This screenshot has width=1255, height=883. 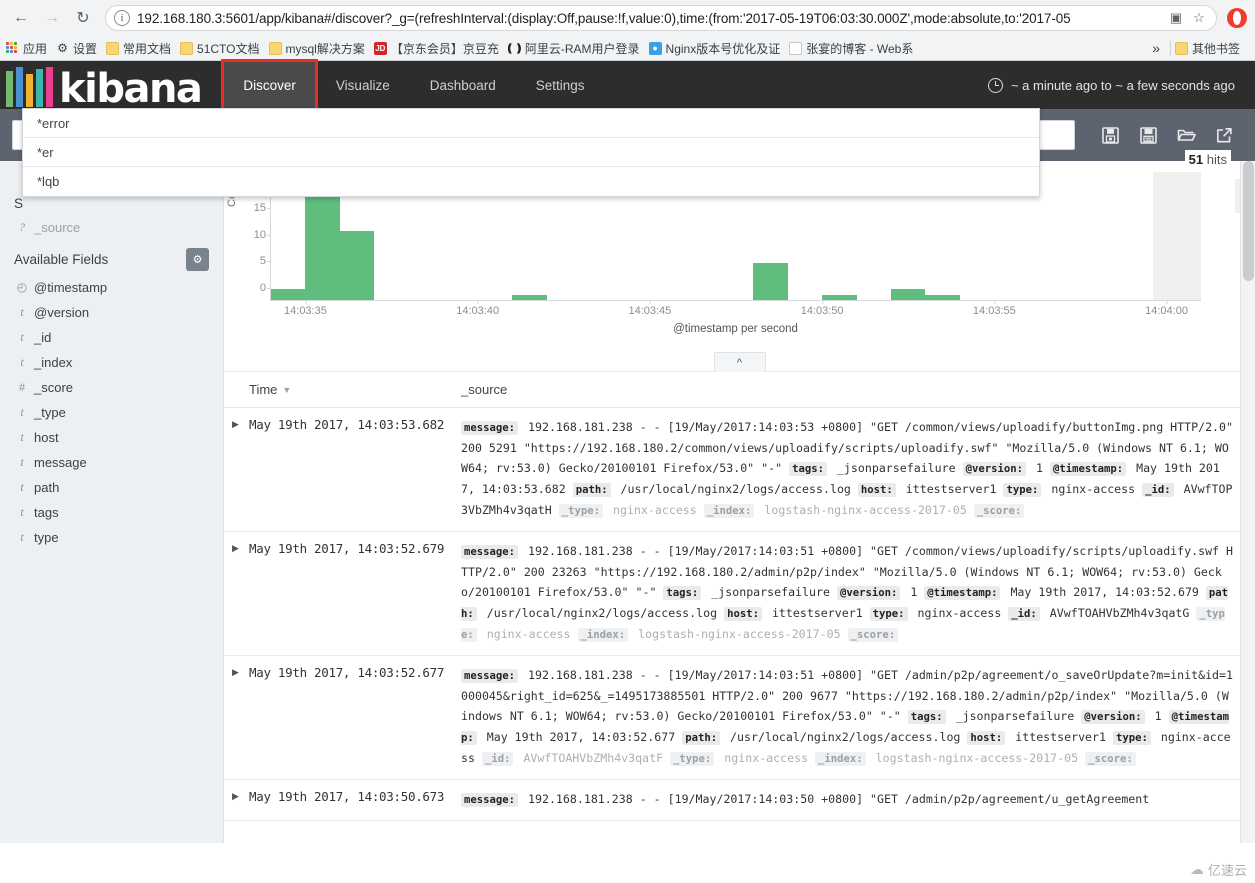 I want to click on time-picker: ~ a minute ago to ~ a few seconds ago, so click(x=1121, y=85).